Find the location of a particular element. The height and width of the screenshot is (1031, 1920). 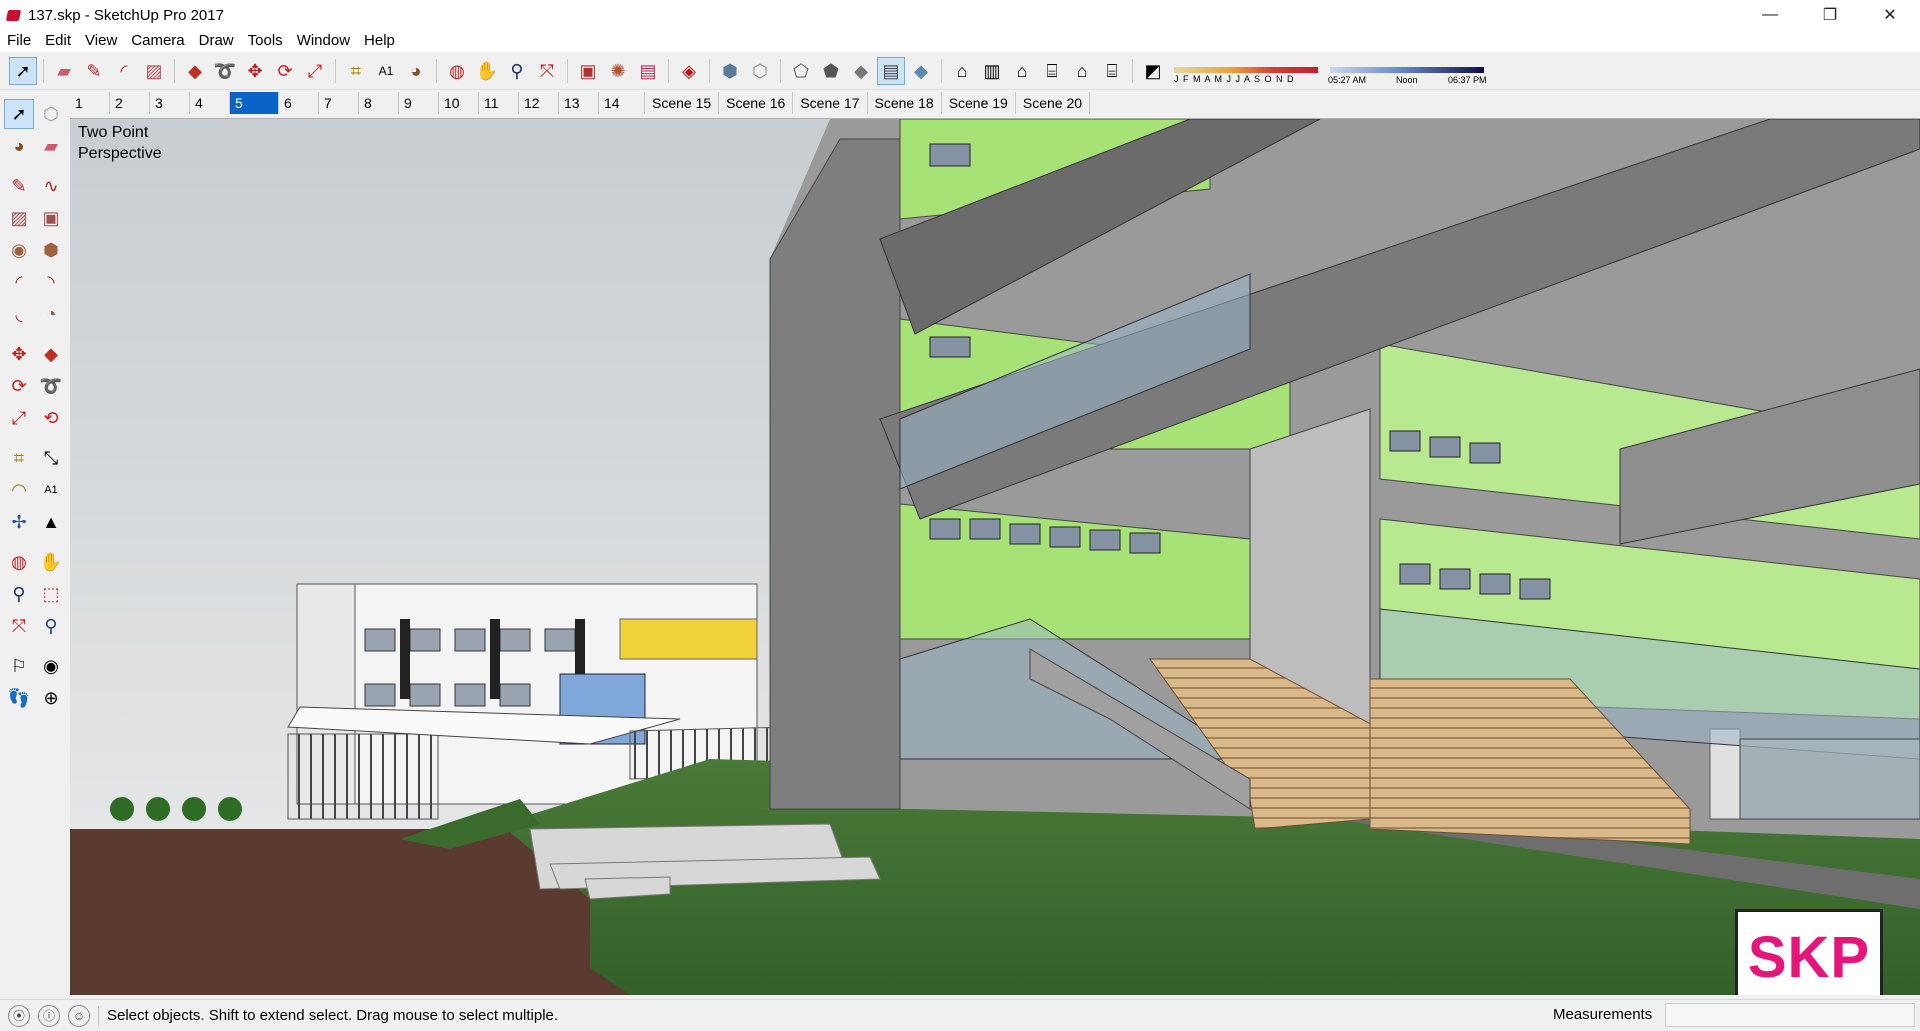

scene-tab: Scene 16 is located at coordinates (756, 103).